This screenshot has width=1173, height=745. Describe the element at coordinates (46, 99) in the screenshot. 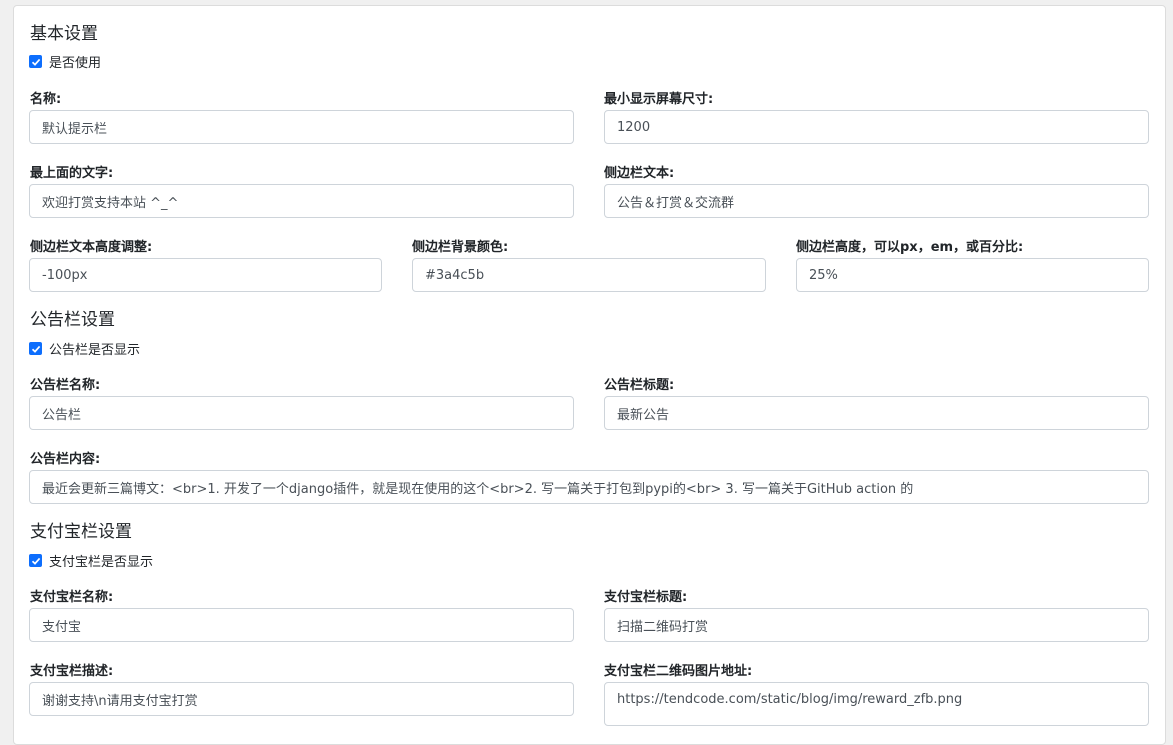

I see `name-label: 名称:` at that location.